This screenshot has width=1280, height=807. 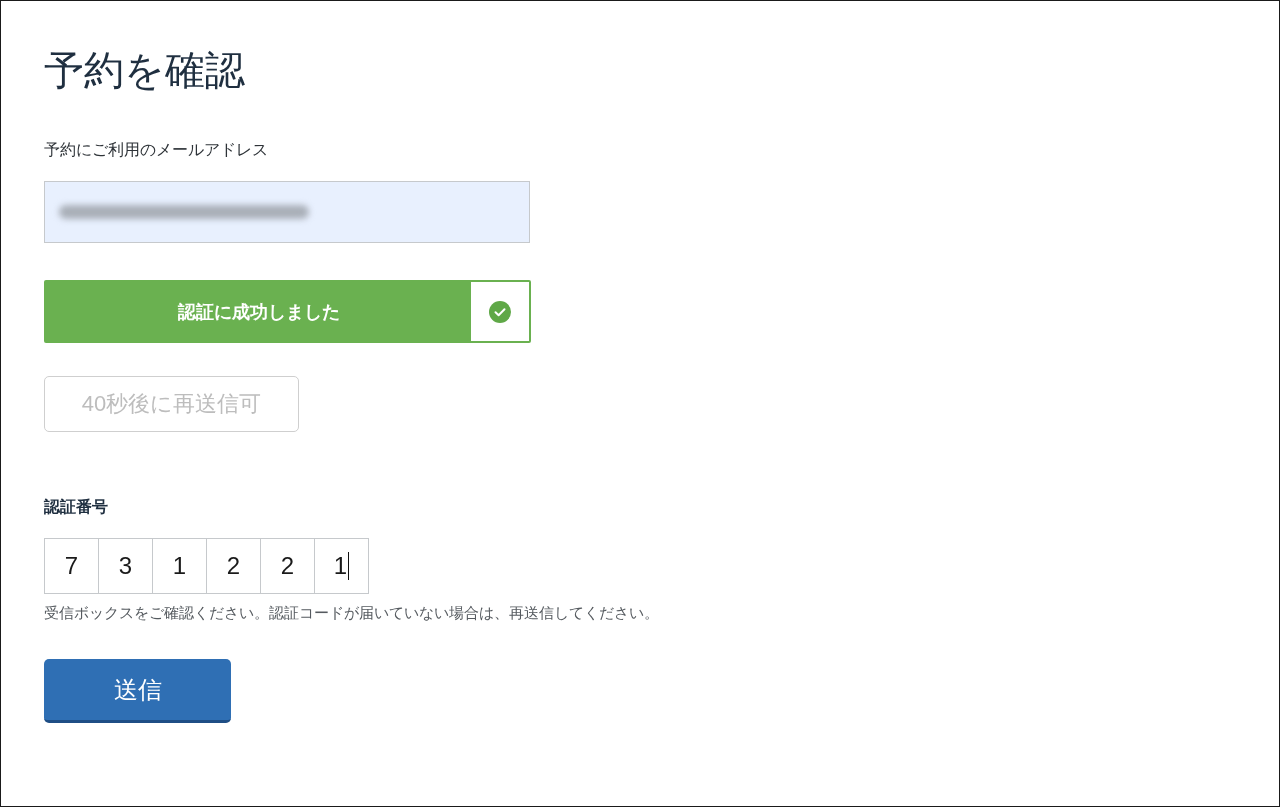 What do you see at coordinates (125, 566) in the screenshot?
I see `code-digit-field: 3` at bounding box center [125, 566].